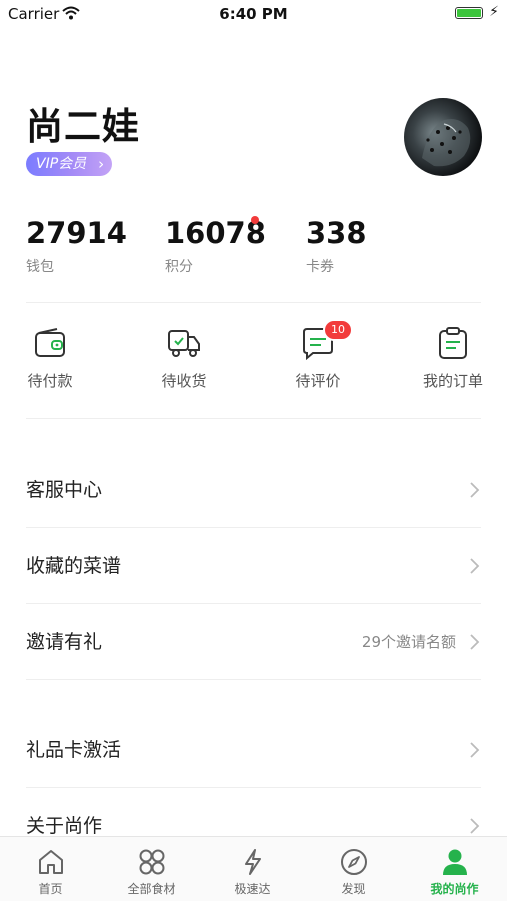 The height and width of the screenshot is (901, 507). I want to click on status-bar: Carrier 6:40 PM ⚡, so click(253, 14).